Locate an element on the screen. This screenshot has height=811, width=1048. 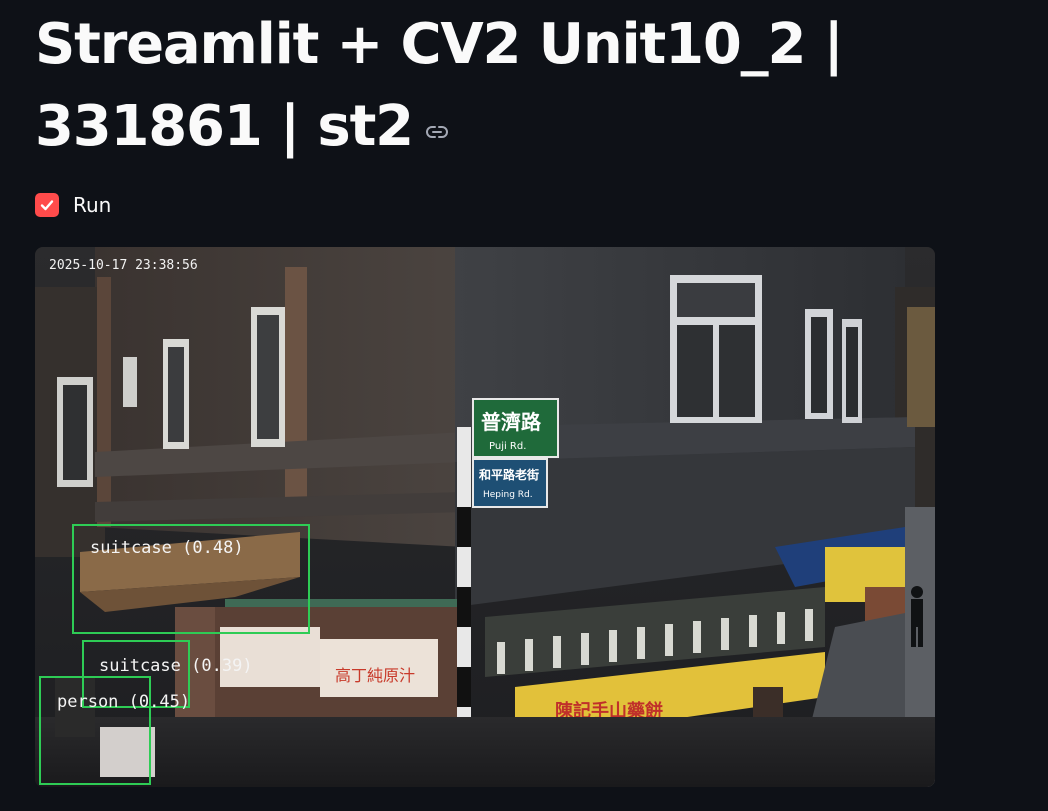
shop-sign-text: 高丁純原汁 is located at coordinates (375, 675).